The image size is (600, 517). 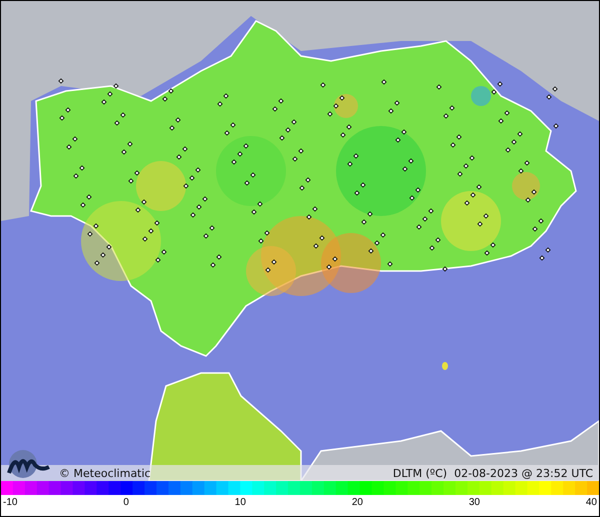 I want to click on scale-label: 40, so click(x=591, y=502).